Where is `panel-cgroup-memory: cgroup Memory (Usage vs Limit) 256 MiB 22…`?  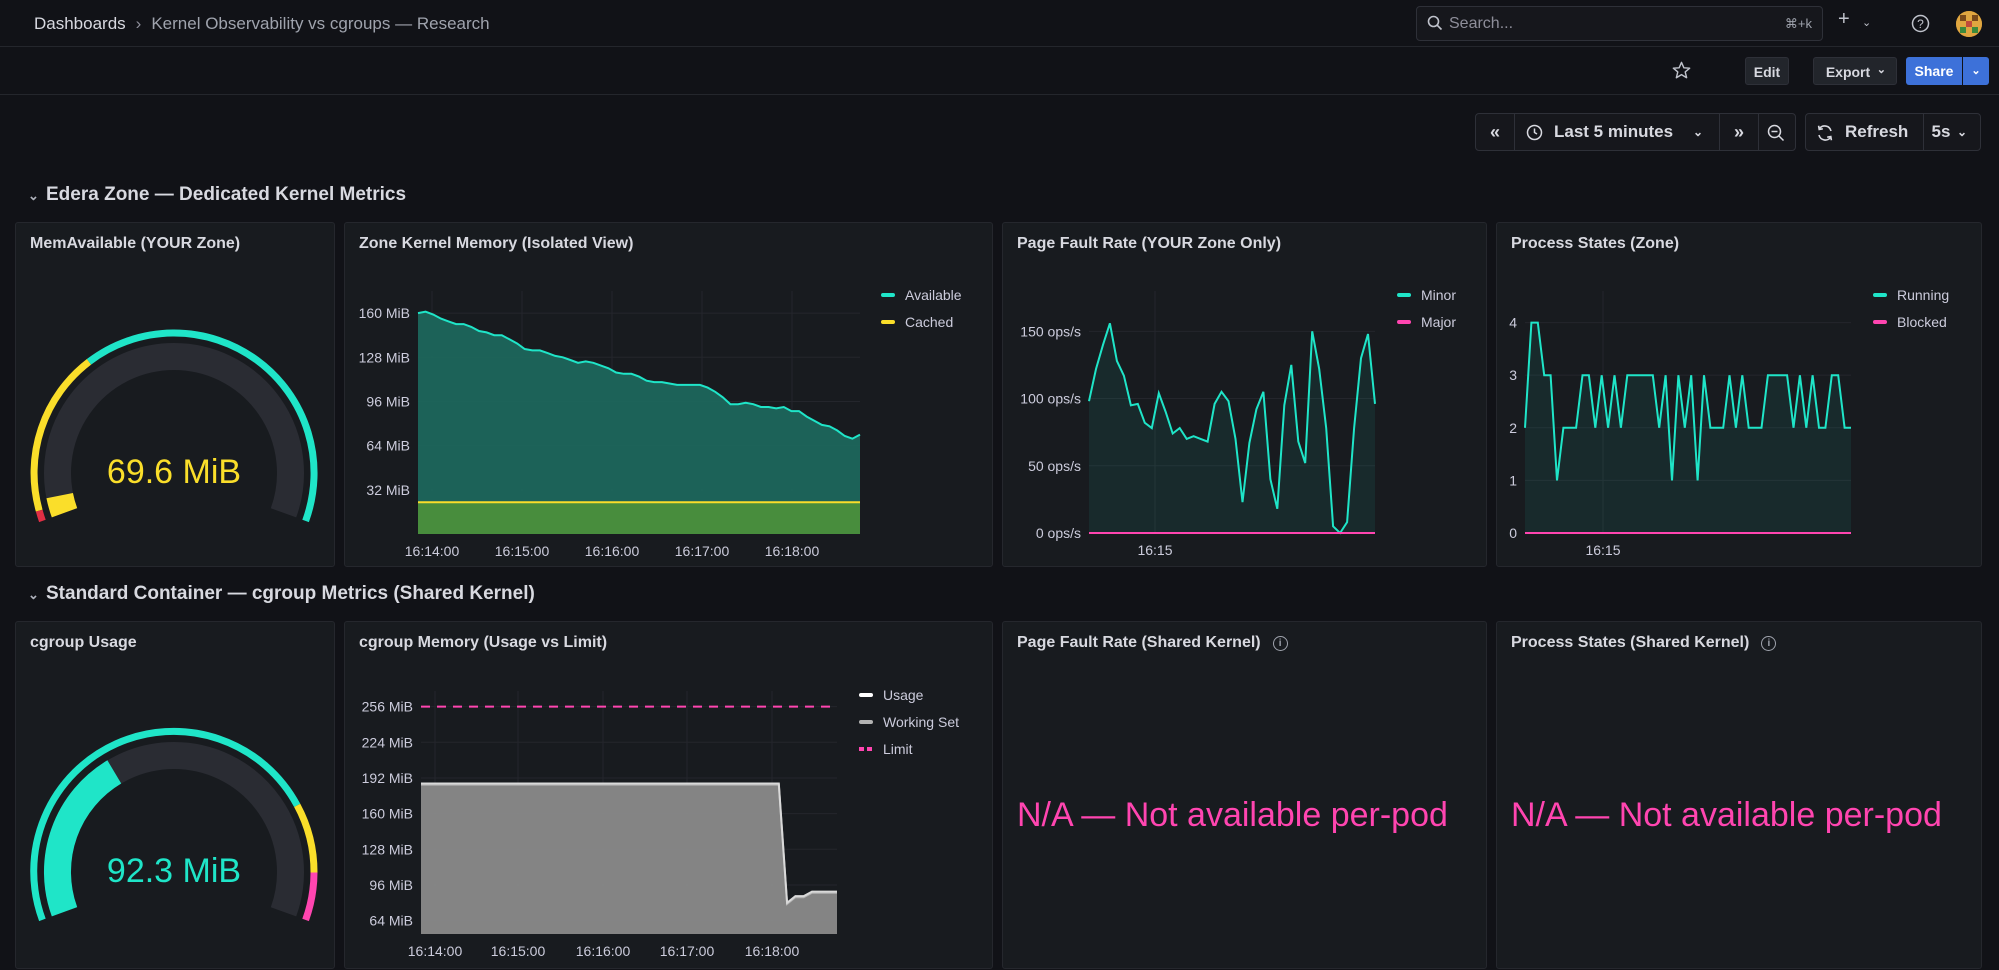
panel-cgroup-memory: cgroup Memory (Usage vs Limit) 256 MiB 22… is located at coordinates (668, 795).